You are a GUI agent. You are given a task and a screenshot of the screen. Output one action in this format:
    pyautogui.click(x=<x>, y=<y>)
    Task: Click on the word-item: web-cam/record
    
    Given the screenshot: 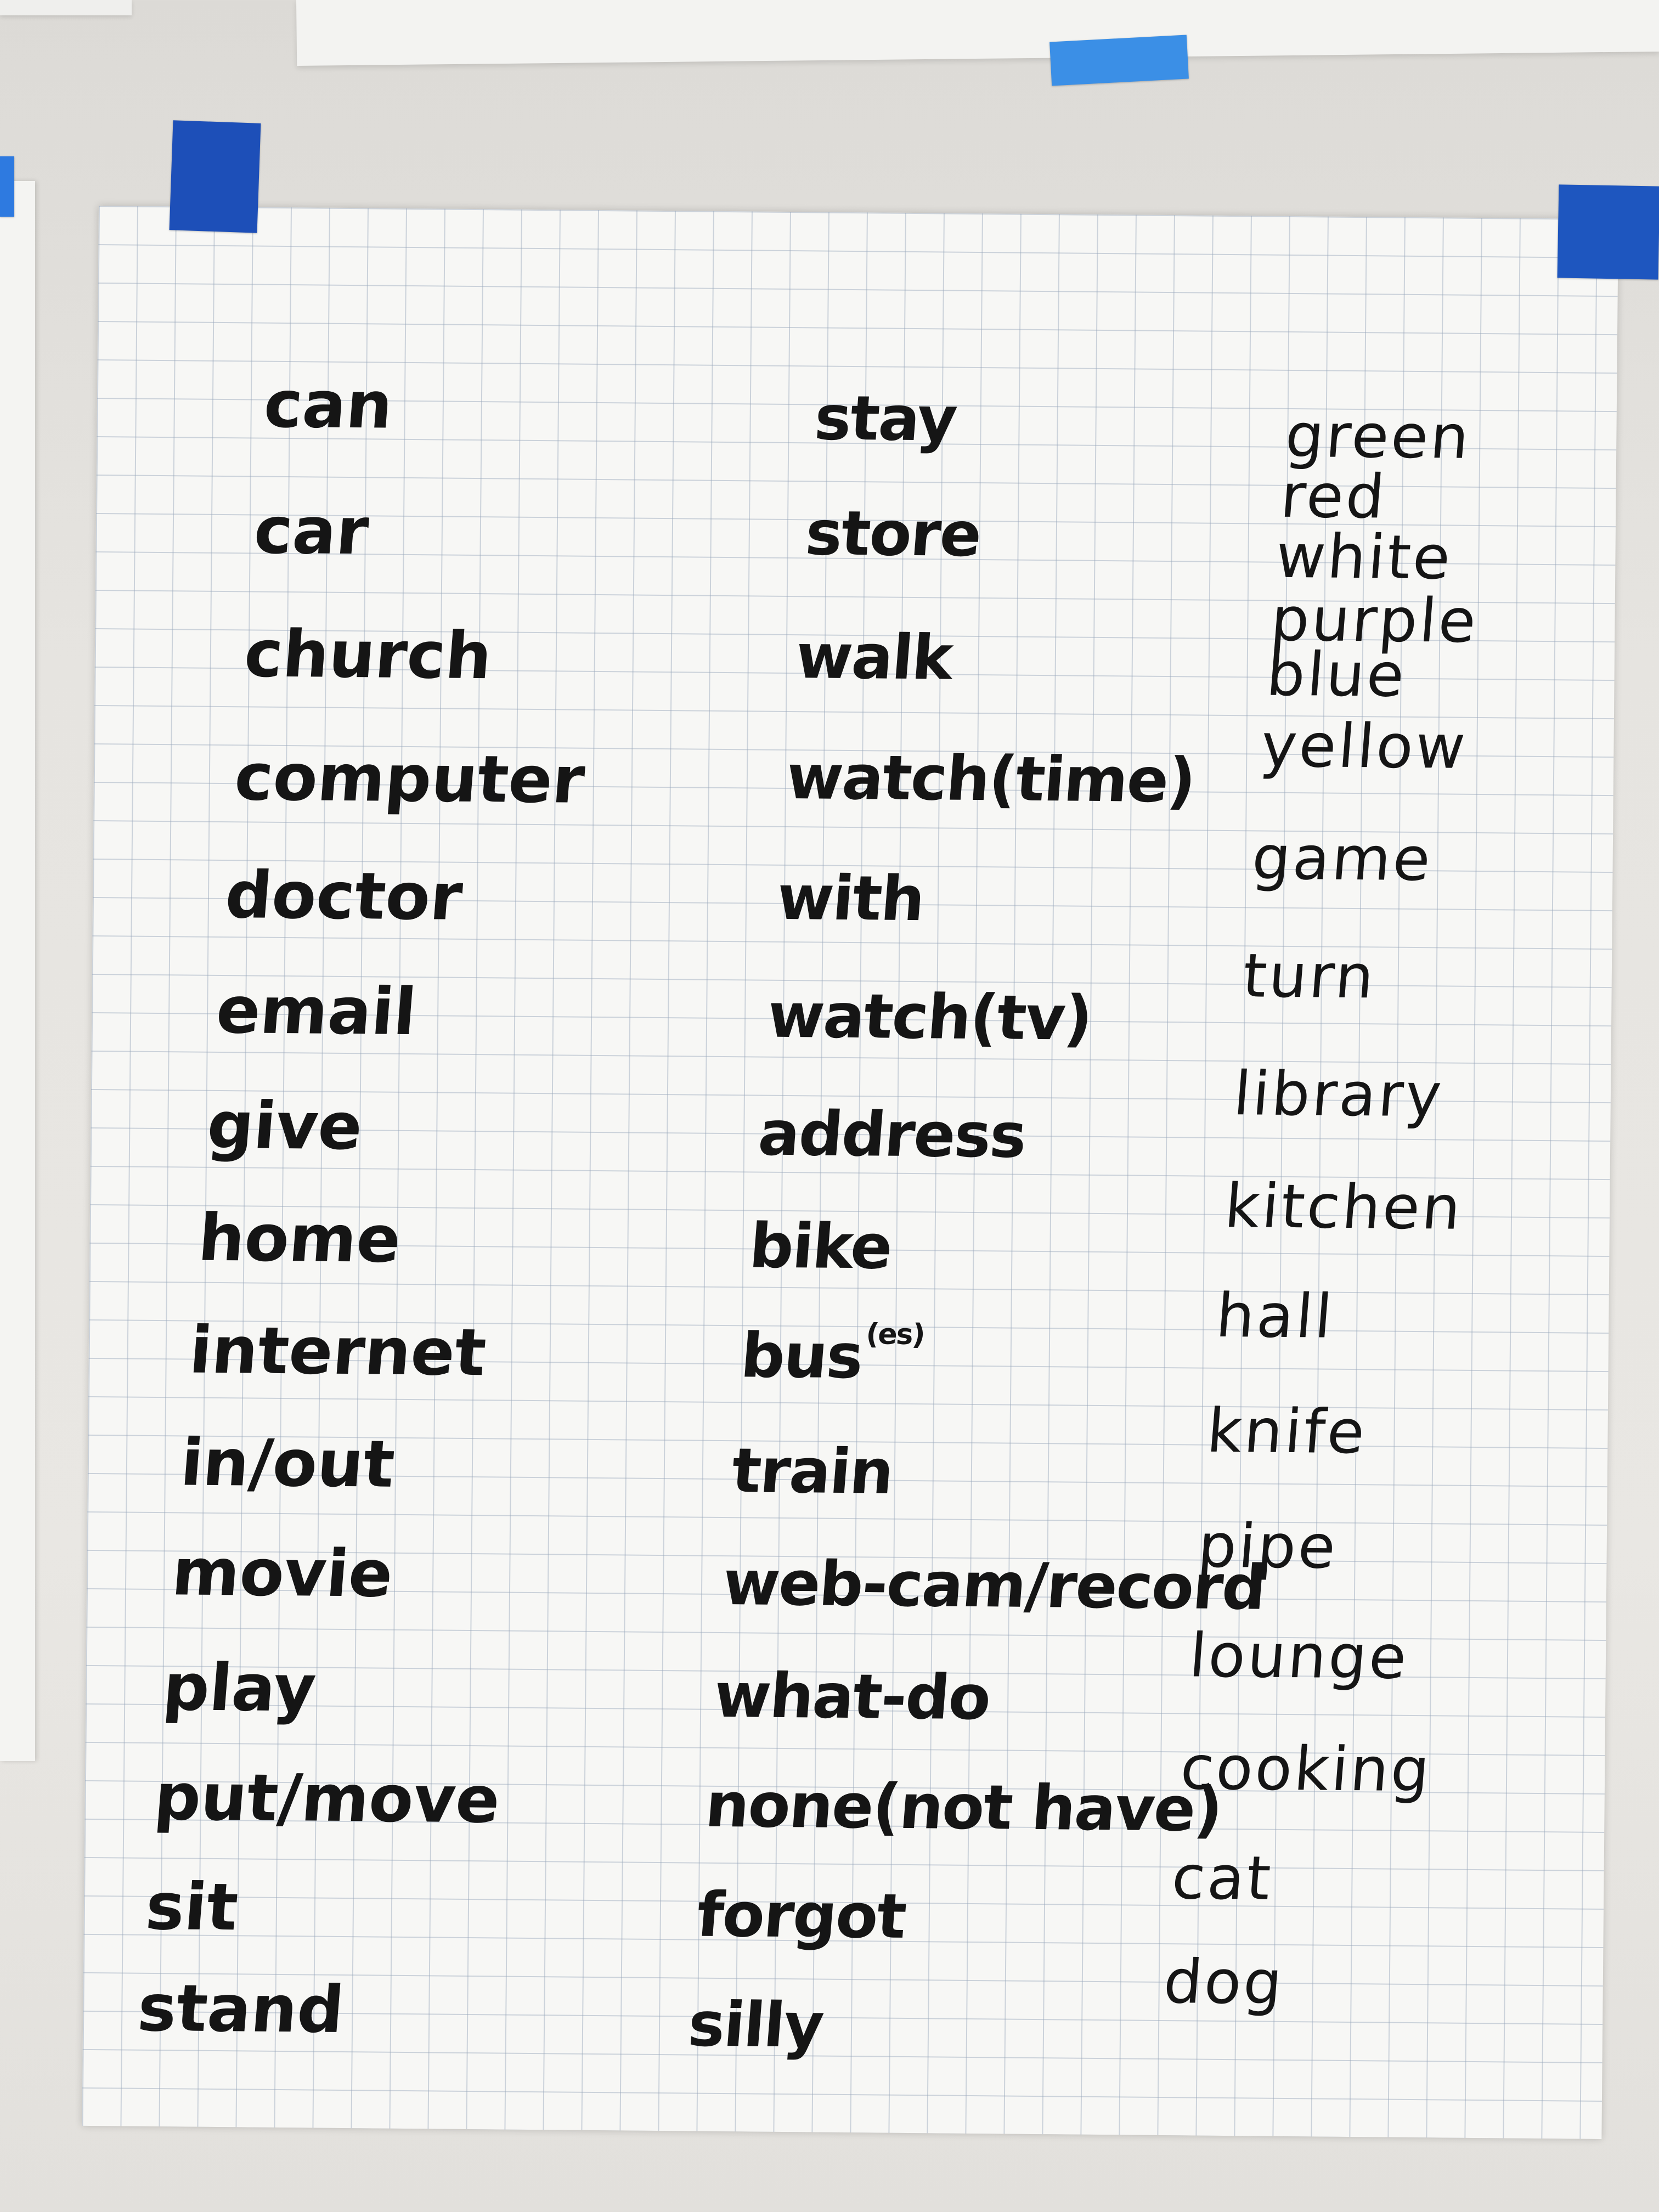 What is the action you would take?
    pyautogui.click(x=994, y=1586)
    